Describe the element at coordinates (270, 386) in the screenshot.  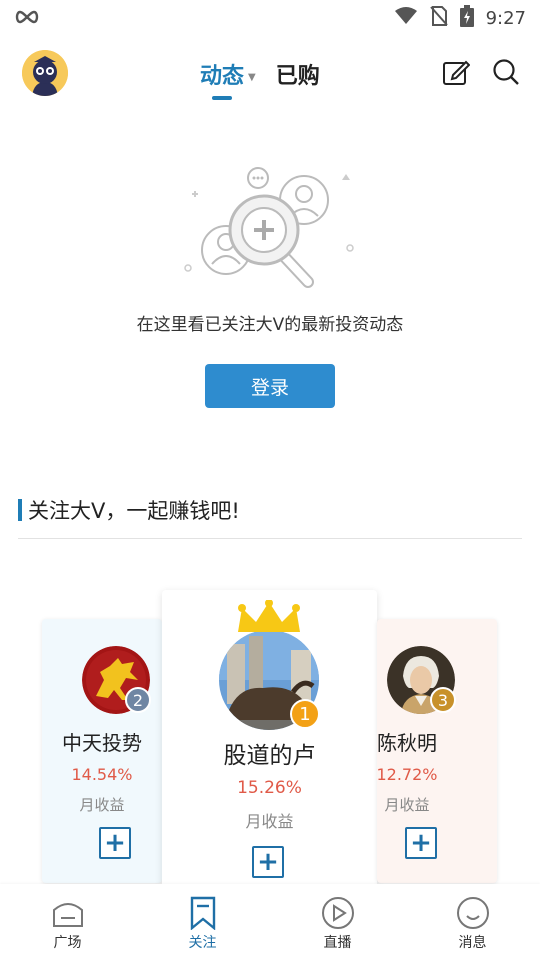
I see `login-button: 登录` at that location.